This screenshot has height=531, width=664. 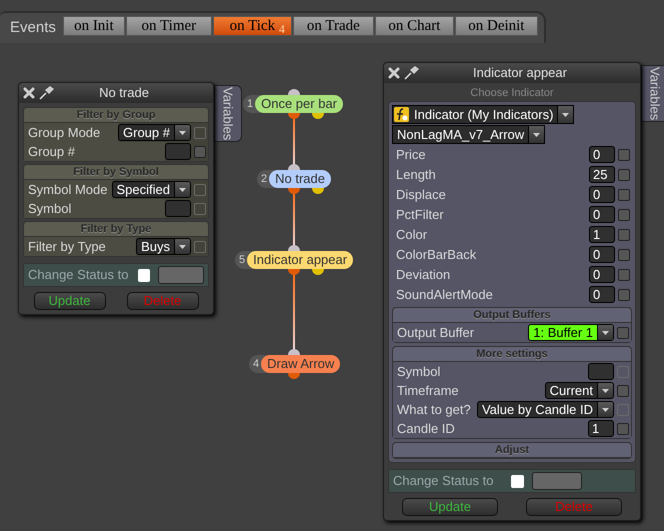 What do you see at coordinates (169, 26) in the screenshot?
I see `event-tab: on Timer` at bounding box center [169, 26].